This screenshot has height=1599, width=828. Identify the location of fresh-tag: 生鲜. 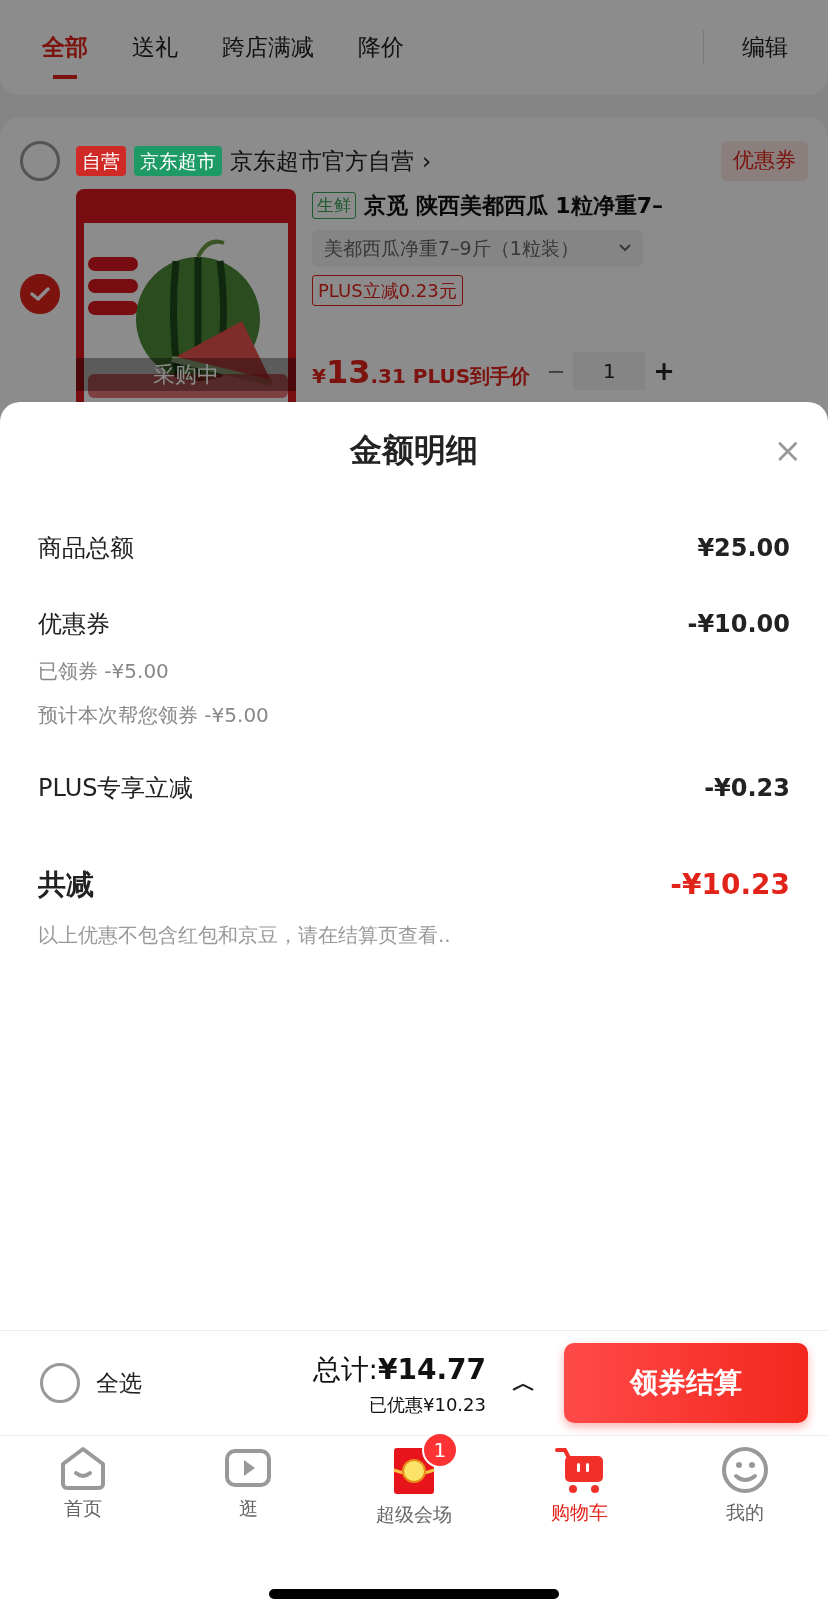
(334, 205).